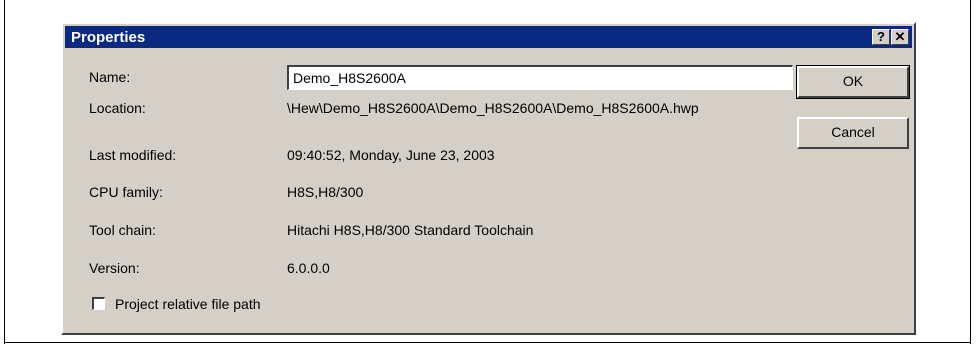  Describe the element at coordinates (853, 133) in the screenshot. I see `cancel-button: Cancel` at that location.